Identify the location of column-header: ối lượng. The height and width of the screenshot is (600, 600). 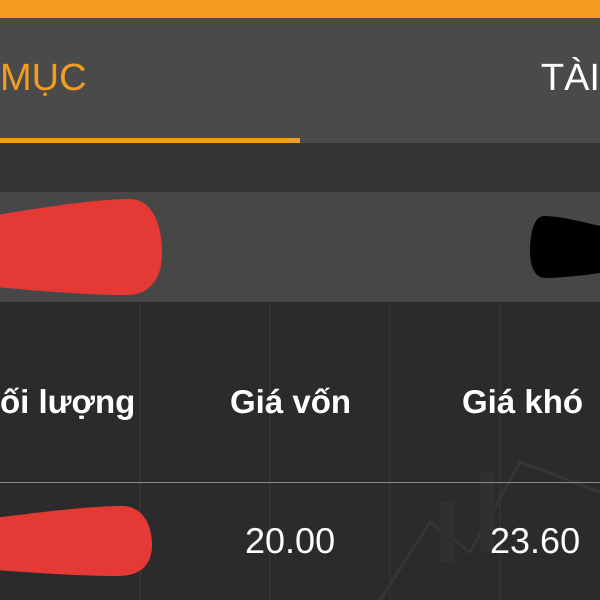
(68, 402).